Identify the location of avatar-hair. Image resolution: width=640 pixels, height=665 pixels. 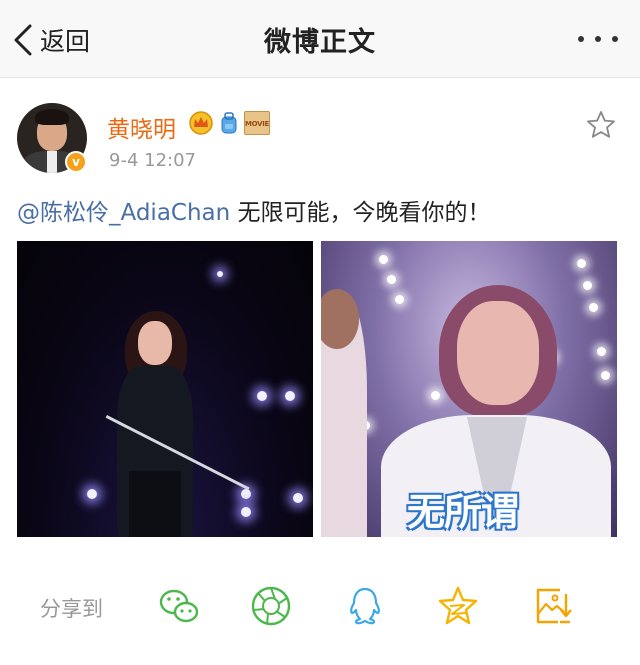
(52, 117).